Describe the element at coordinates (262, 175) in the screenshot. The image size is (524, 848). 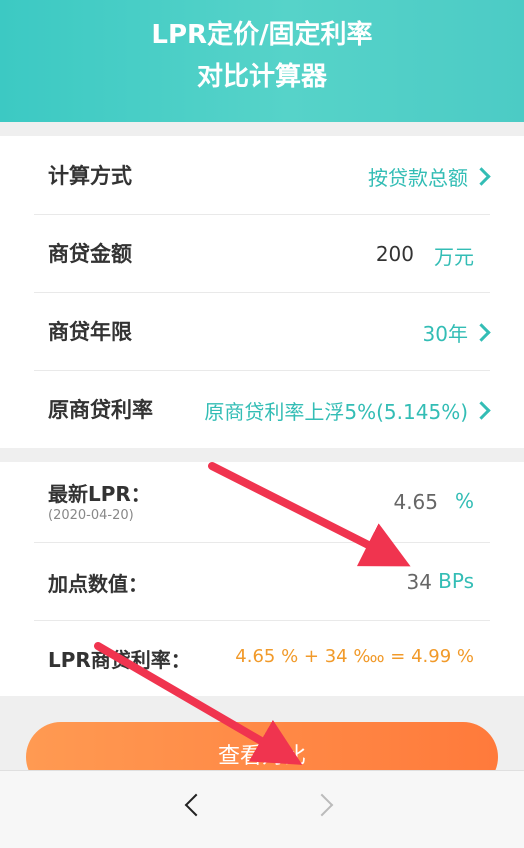
I see `calc-method-row: 计算方式 按贷款总额` at that location.